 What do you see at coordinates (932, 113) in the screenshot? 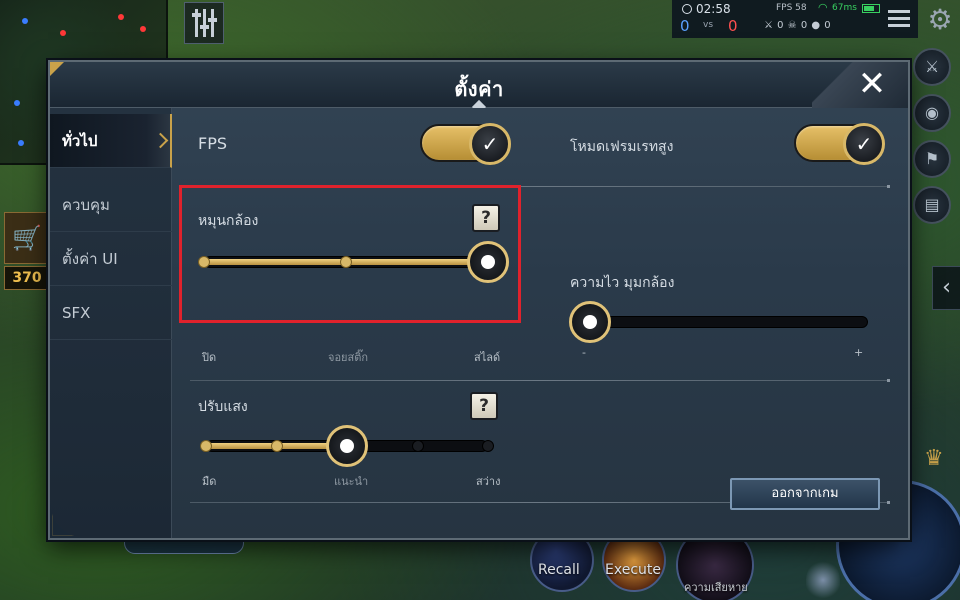
I see `helmet-signal-icon: ◉` at bounding box center [932, 113].